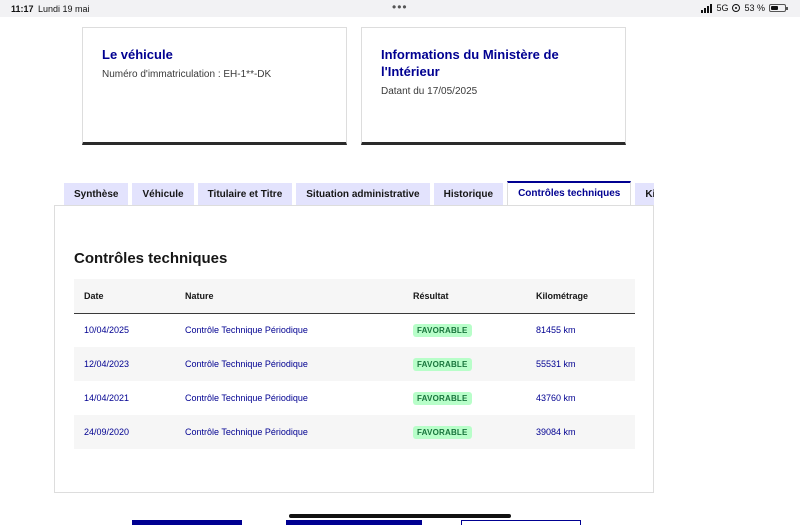 The height and width of the screenshot is (525, 800). What do you see at coordinates (521, 522) in the screenshot?
I see `bottom-button-secondary` at bounding box center [521, 522].